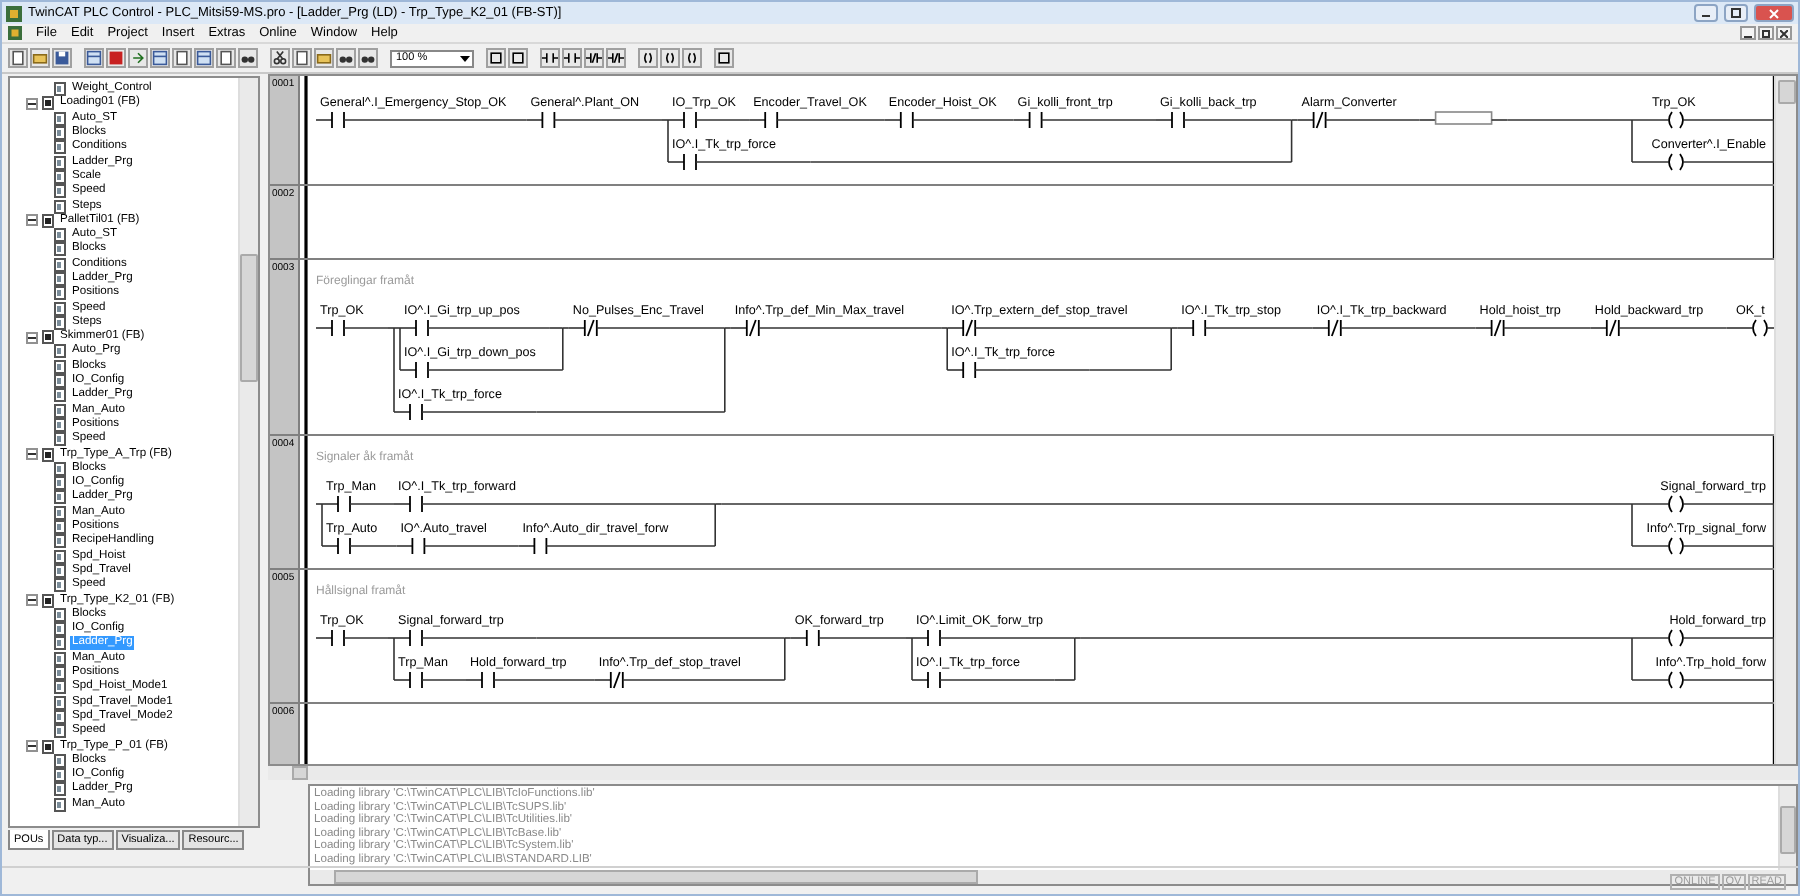 This screenshot has width=1800, height=896. What do you see at coordinates (1784, 33) in the screenshot?
I see `close-button` at bounding box center [1784, 33].